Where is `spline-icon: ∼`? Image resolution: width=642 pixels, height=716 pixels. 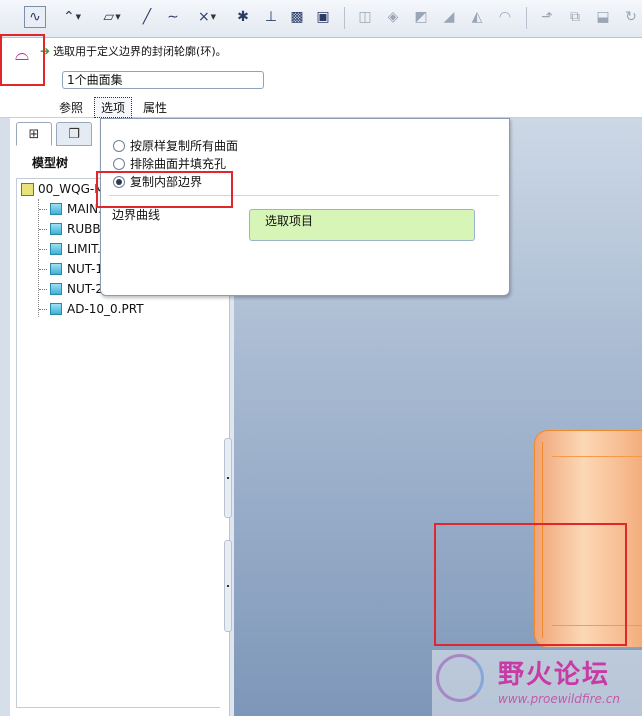 spline-icon: ∼ is located at coordinates (173, 17).